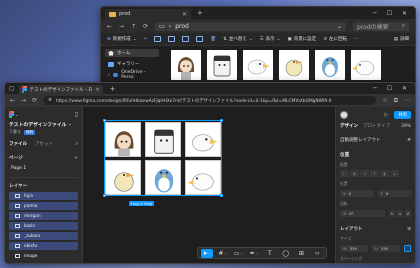 The image size is (420, 268). Describe the element at coordinates (258, 65) in the screenshot. I see `file-thumbnail-bird` at that location.